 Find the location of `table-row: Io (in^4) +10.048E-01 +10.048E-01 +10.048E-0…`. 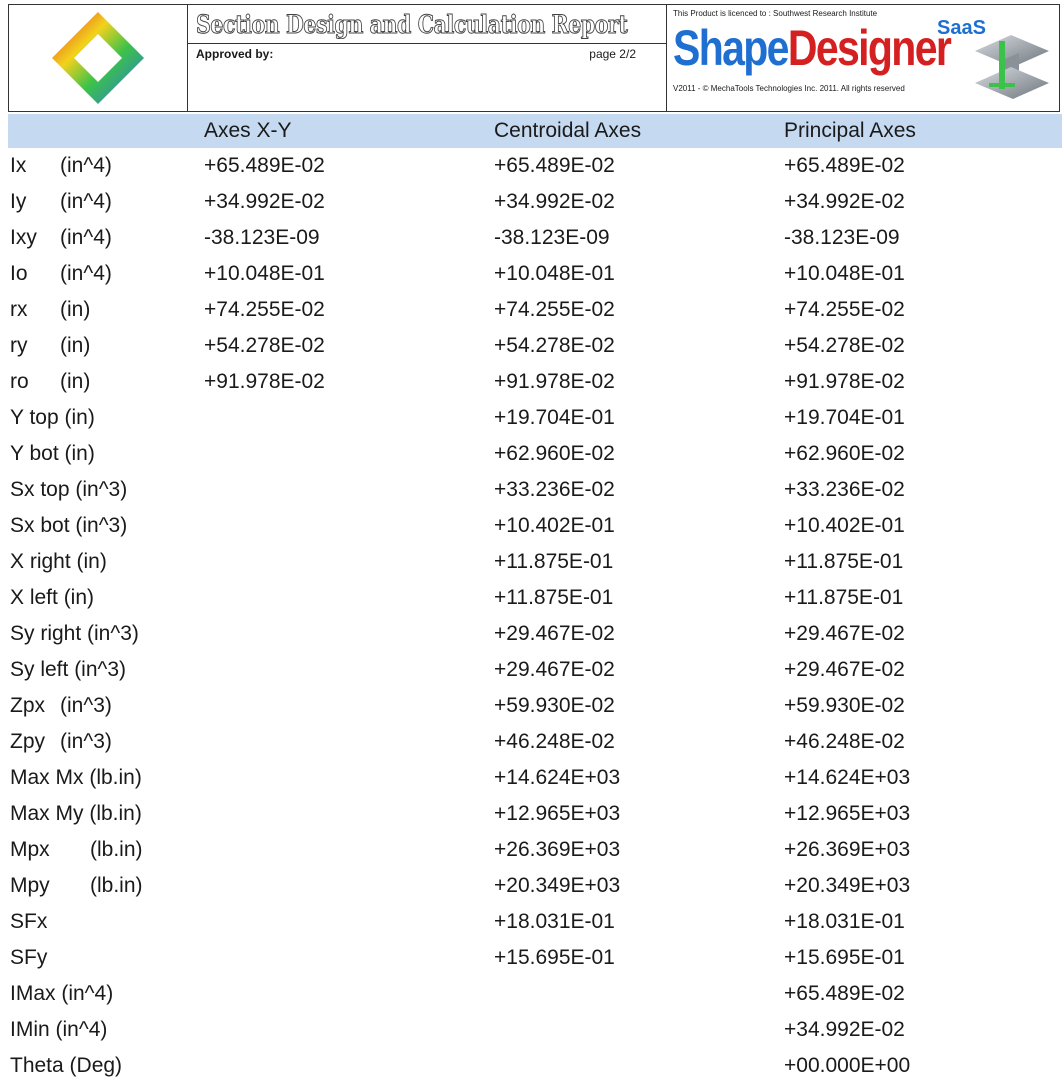

table-row: Io (in^4) +10.048E-01 +10.048E-01 +10.048E-0… is located at coordinates (531, 274).